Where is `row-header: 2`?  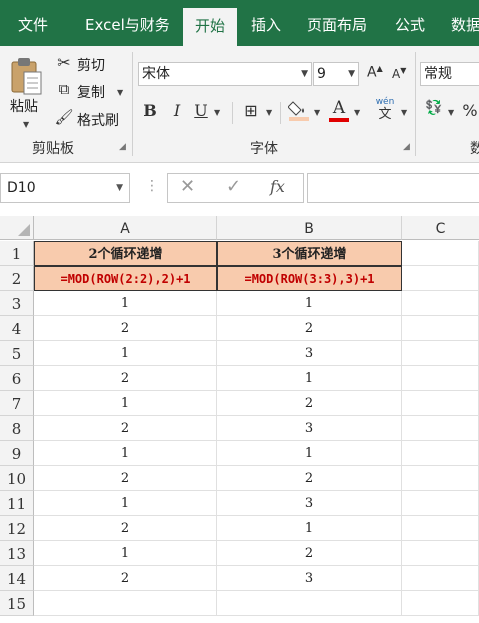 row-header: 2 is located at coordinates (17, 278).